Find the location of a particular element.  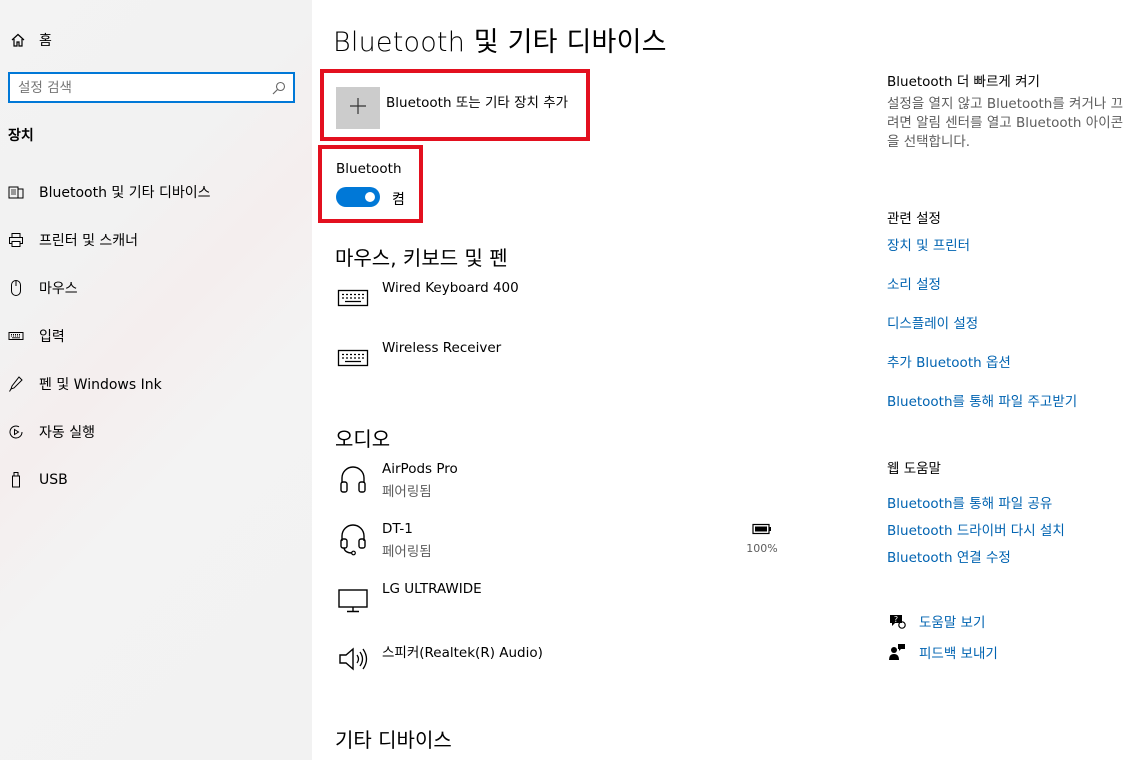

printer-icon is located at coordinates (16, 240).